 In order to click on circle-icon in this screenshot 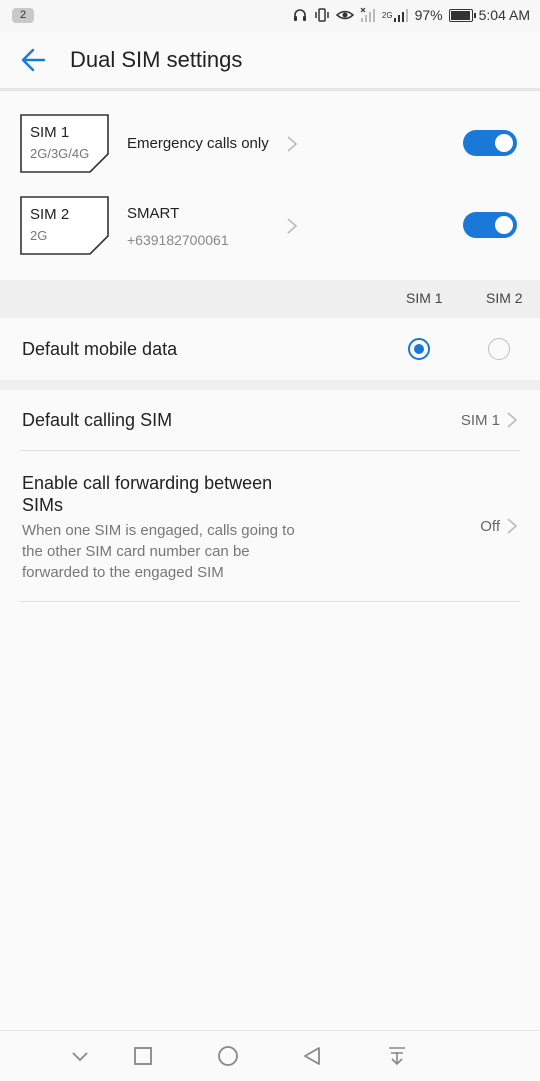, I will do `click(228, 1056)`.